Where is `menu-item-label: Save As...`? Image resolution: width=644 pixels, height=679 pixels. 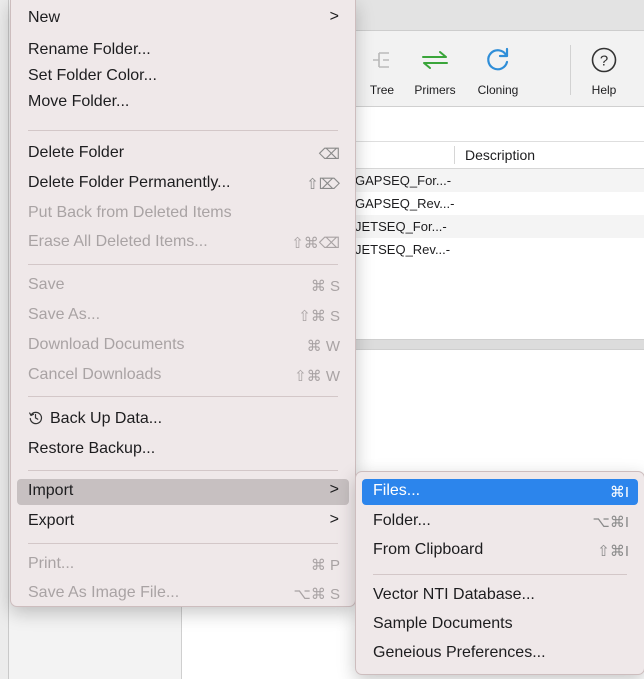
menu-item-label: Save As... is located at coordinates (64, 314).